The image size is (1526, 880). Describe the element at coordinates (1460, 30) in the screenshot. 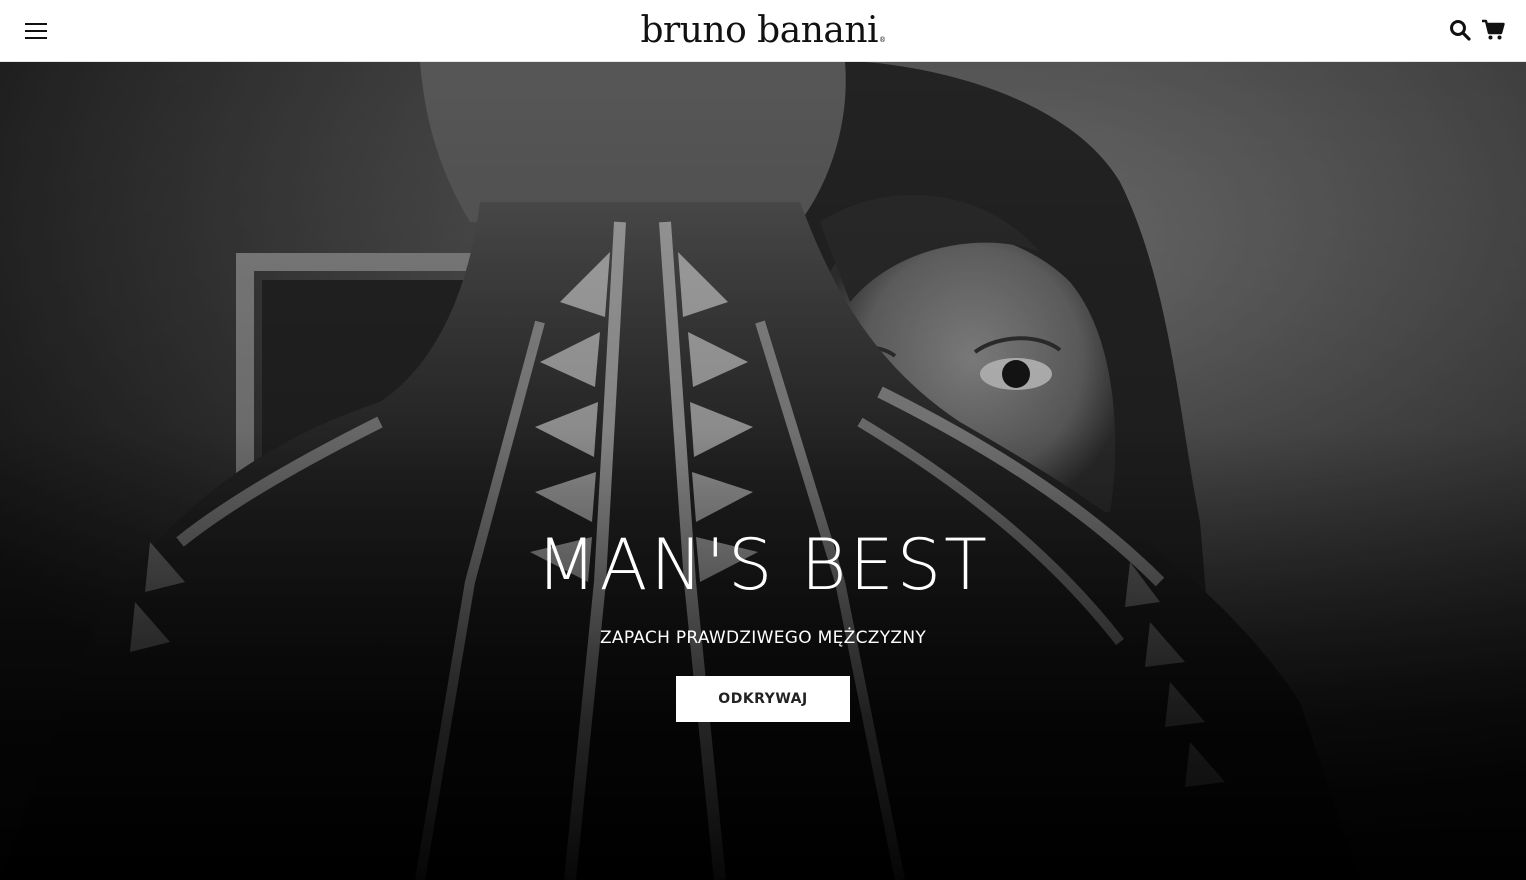

I see `search-icon` at that location.